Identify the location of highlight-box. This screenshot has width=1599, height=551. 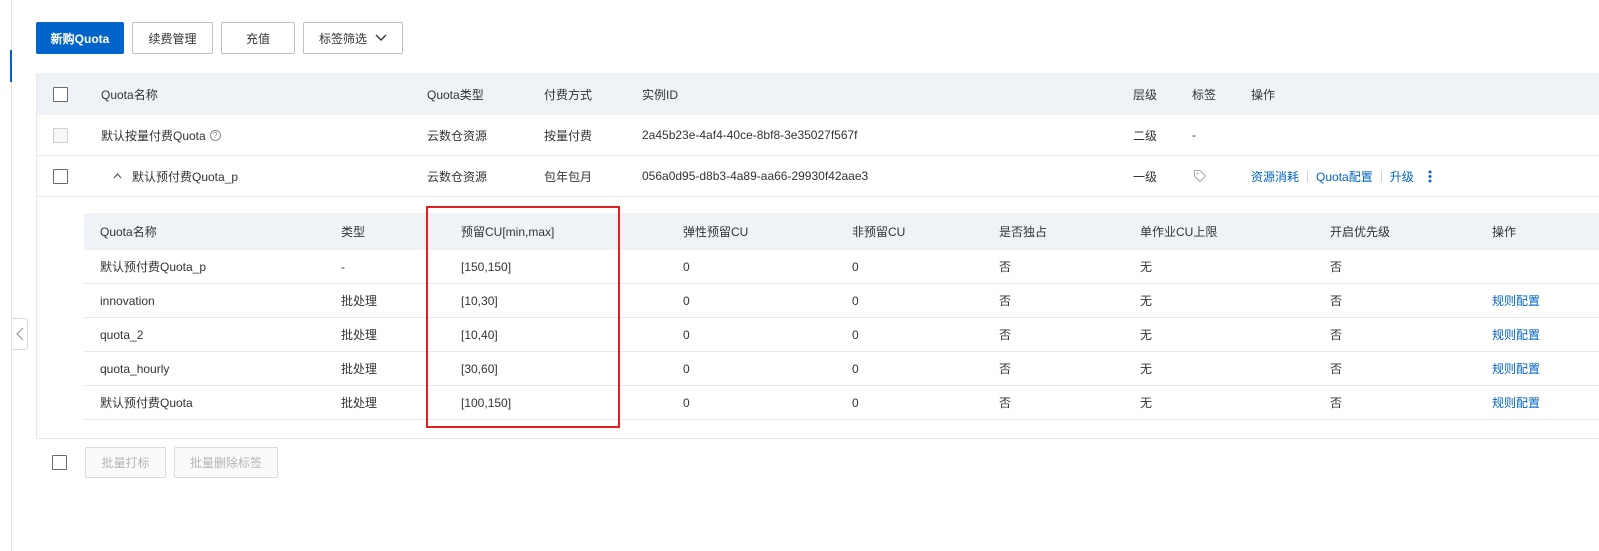
(523, 317).